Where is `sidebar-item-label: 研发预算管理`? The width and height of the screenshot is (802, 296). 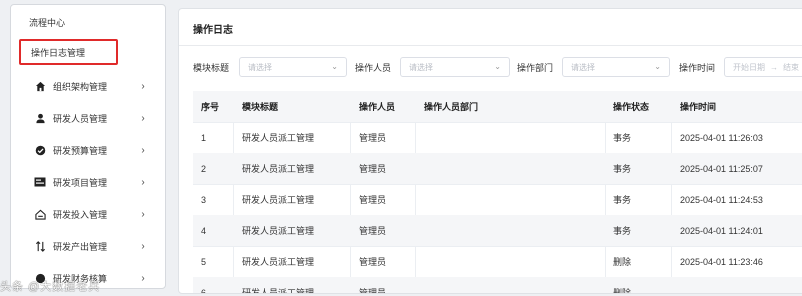
sidebar-item-label: 研发预算管理 is located at coordinates (80, 150).